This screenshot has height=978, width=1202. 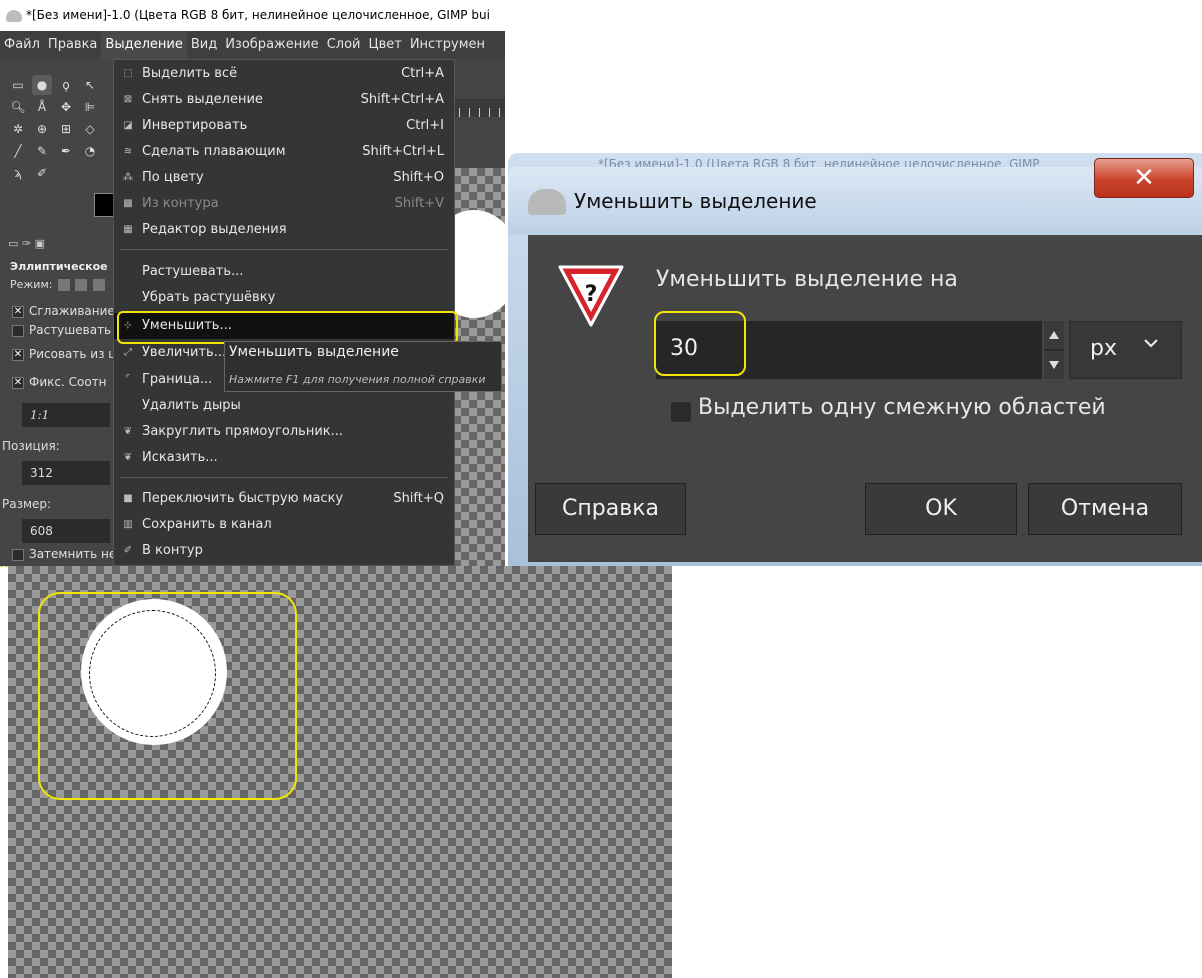 What do you see at coordinates (128, 203) in the screenshot?
I see `from-path-icon: ▩` at bounding box center [128, 203].